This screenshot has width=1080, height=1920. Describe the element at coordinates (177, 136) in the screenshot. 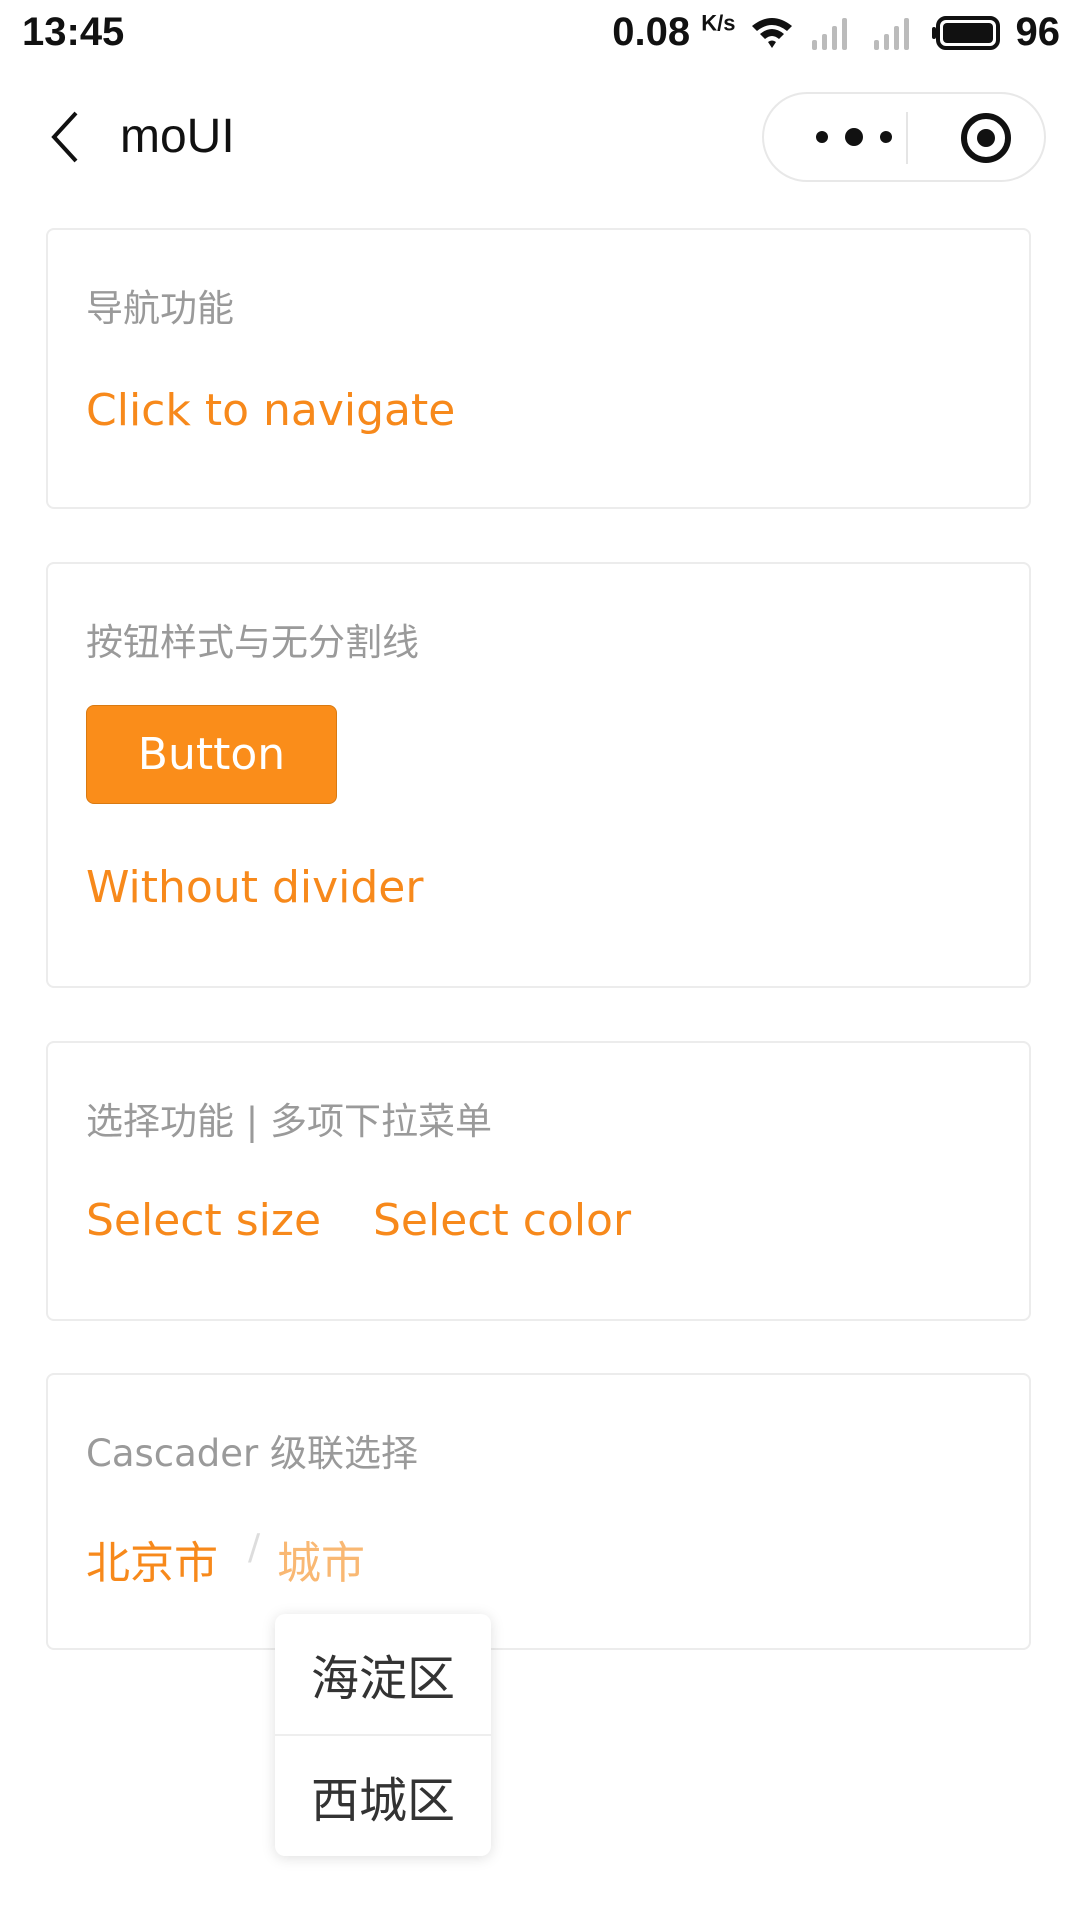

I see `page-title: moUI` at that location.